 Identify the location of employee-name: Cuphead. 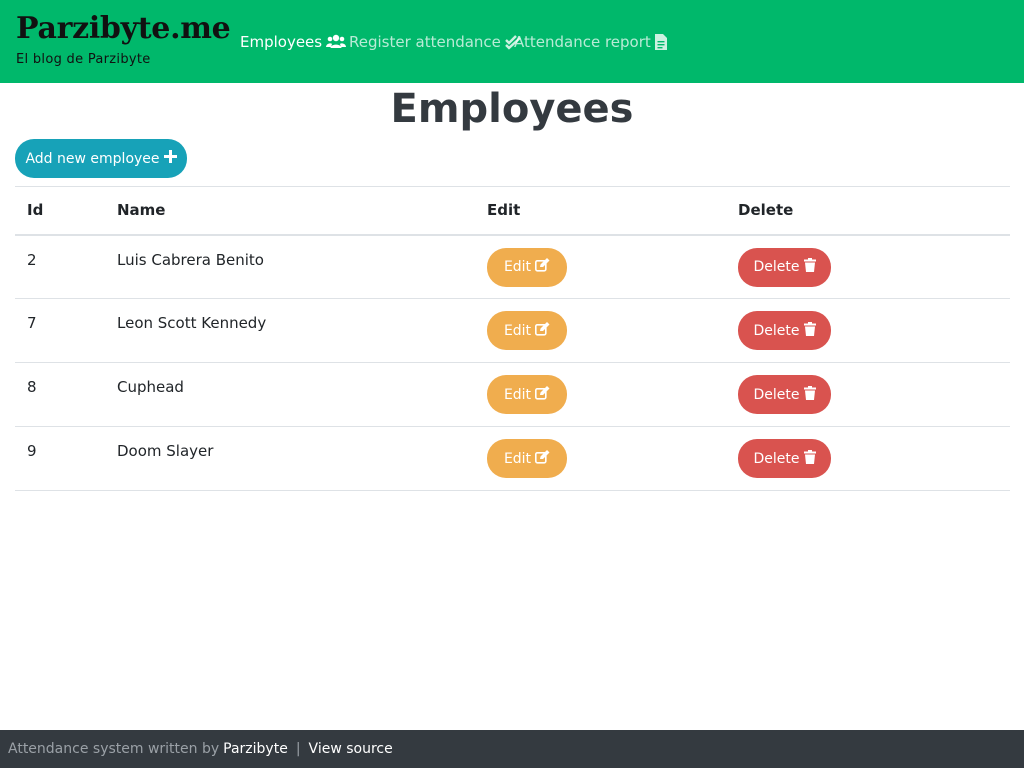
(290, 394).